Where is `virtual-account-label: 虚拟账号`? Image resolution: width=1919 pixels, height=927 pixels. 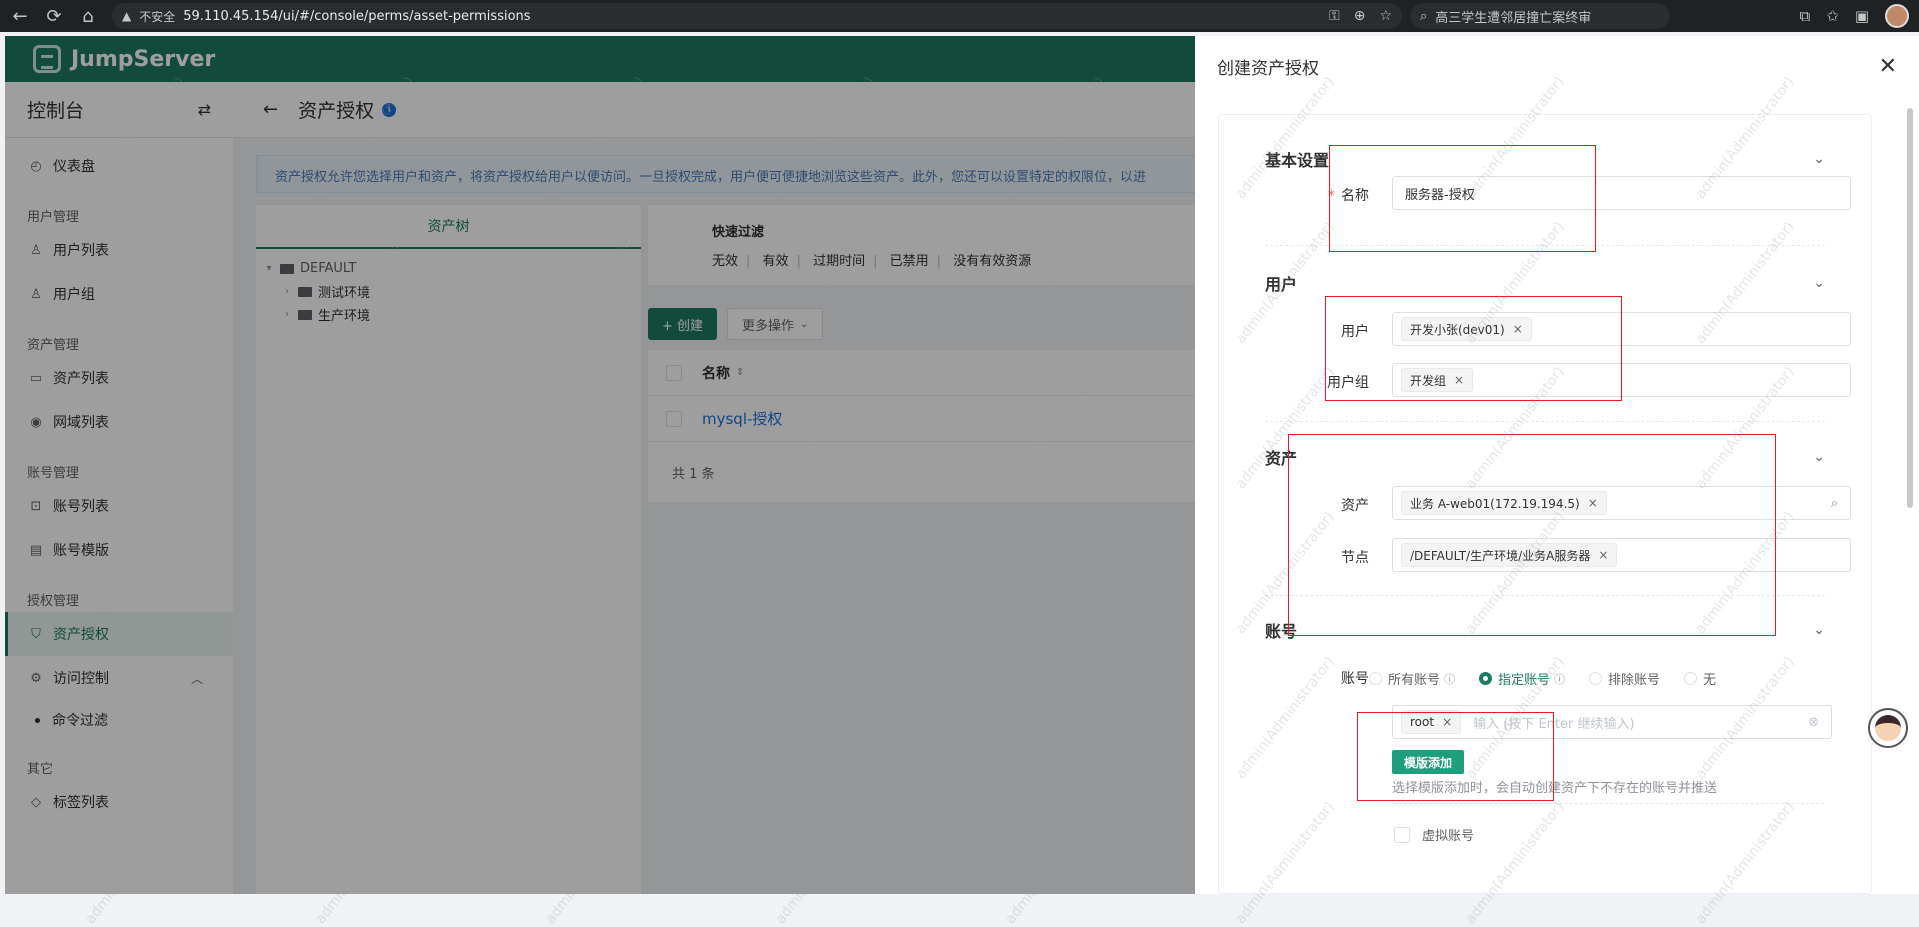
virtual-account-label: 虚拟账号 is located at coordinates (1448, 836).